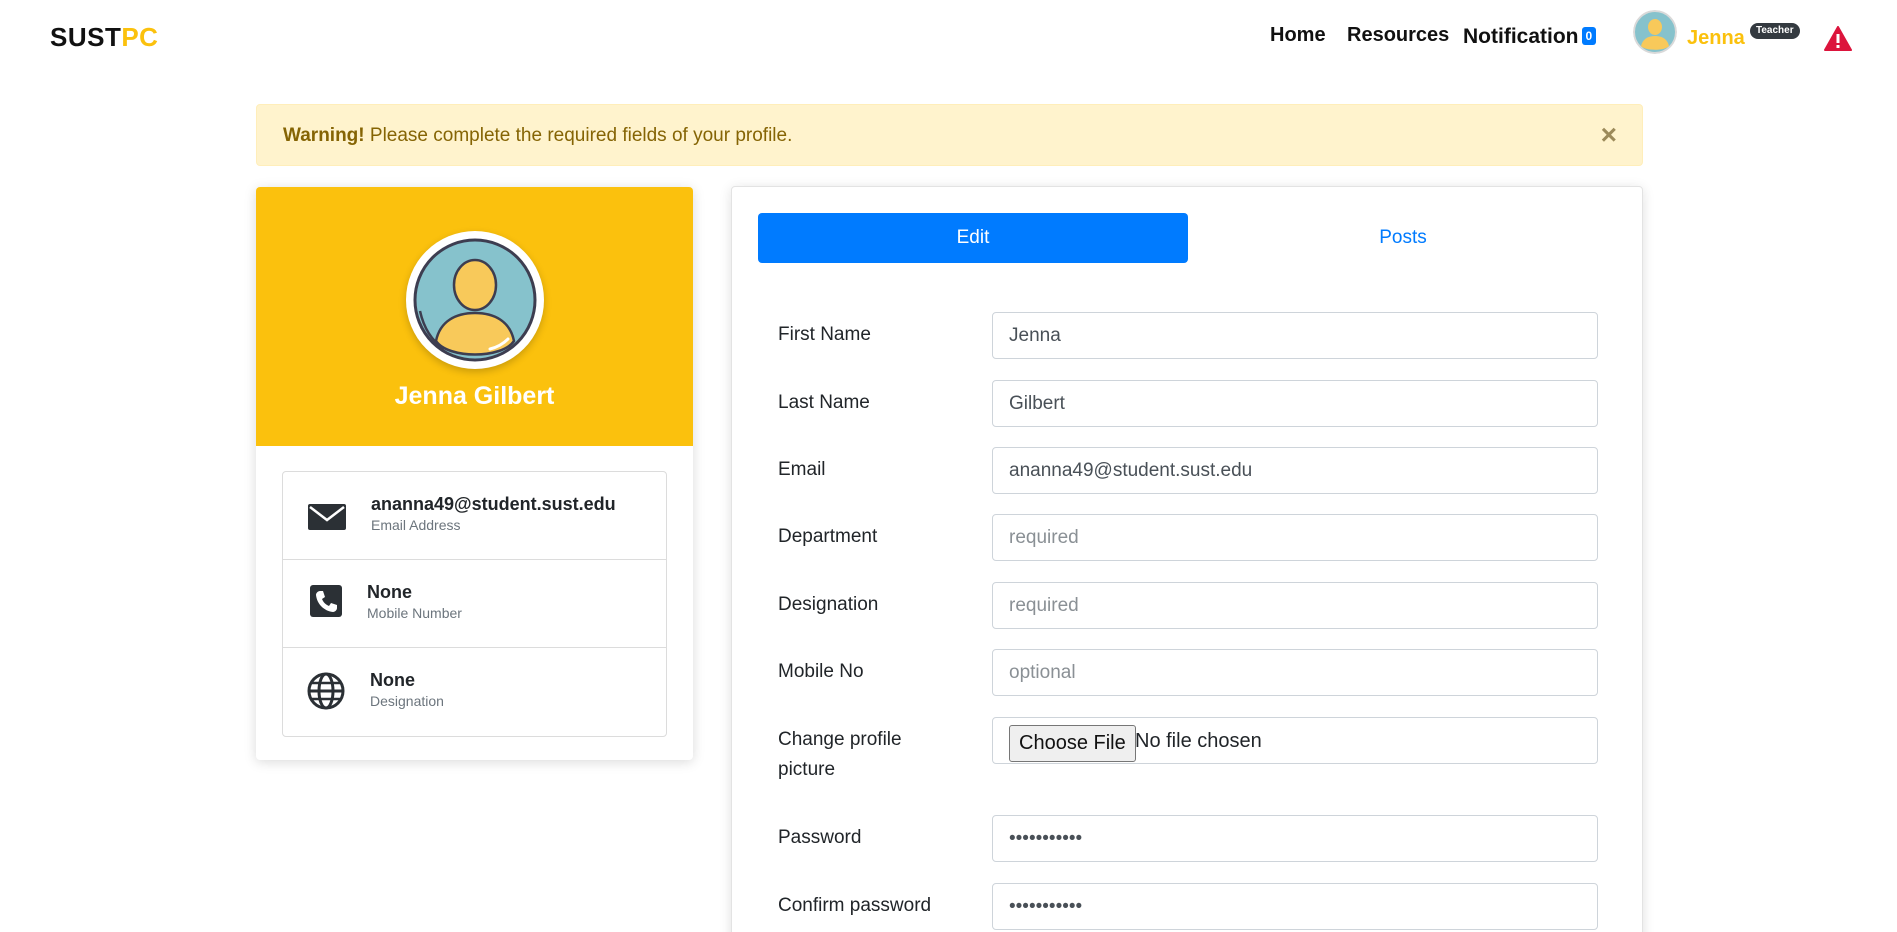 This screenshot has height=932, width=1897. Describe the element at coordinates (1298, 35) in the screenshot. I see `nav-home-link: Home` at that location.